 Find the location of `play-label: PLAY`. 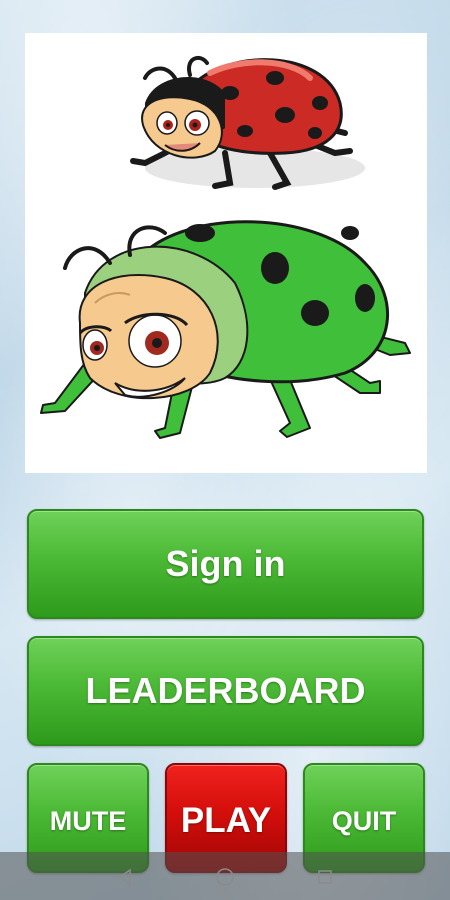

play-label: PLAY is located at coordinates (226, 820).